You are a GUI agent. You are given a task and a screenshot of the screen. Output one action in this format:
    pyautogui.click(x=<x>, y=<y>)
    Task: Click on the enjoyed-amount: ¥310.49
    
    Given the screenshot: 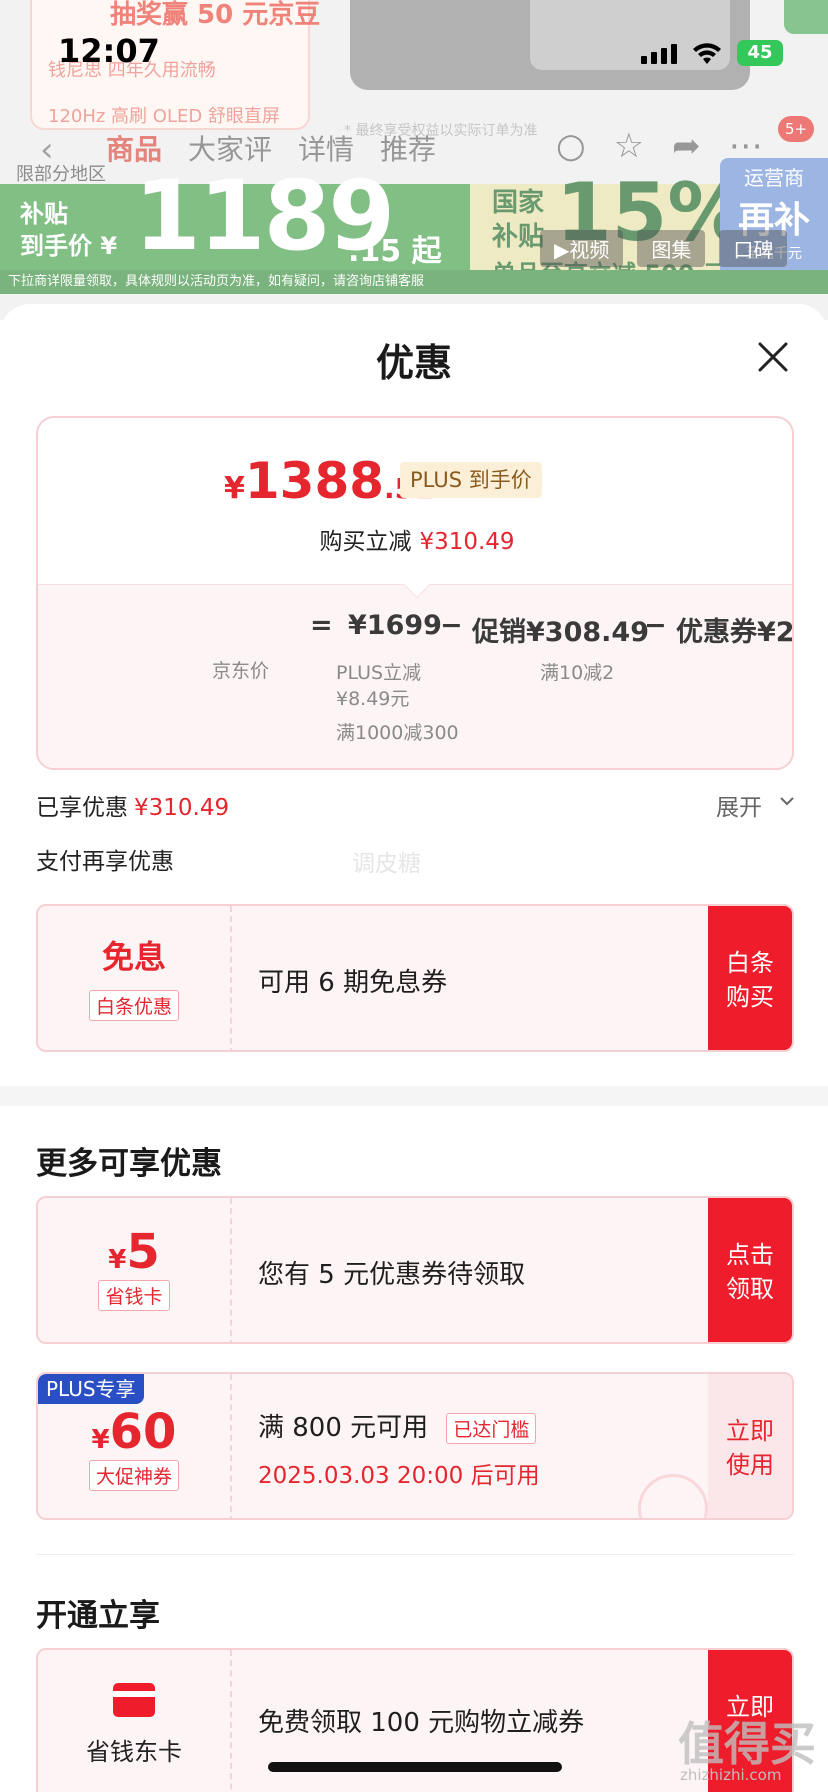 What is the action you would take?
    pyautogui.click(x=182, y=808)
    